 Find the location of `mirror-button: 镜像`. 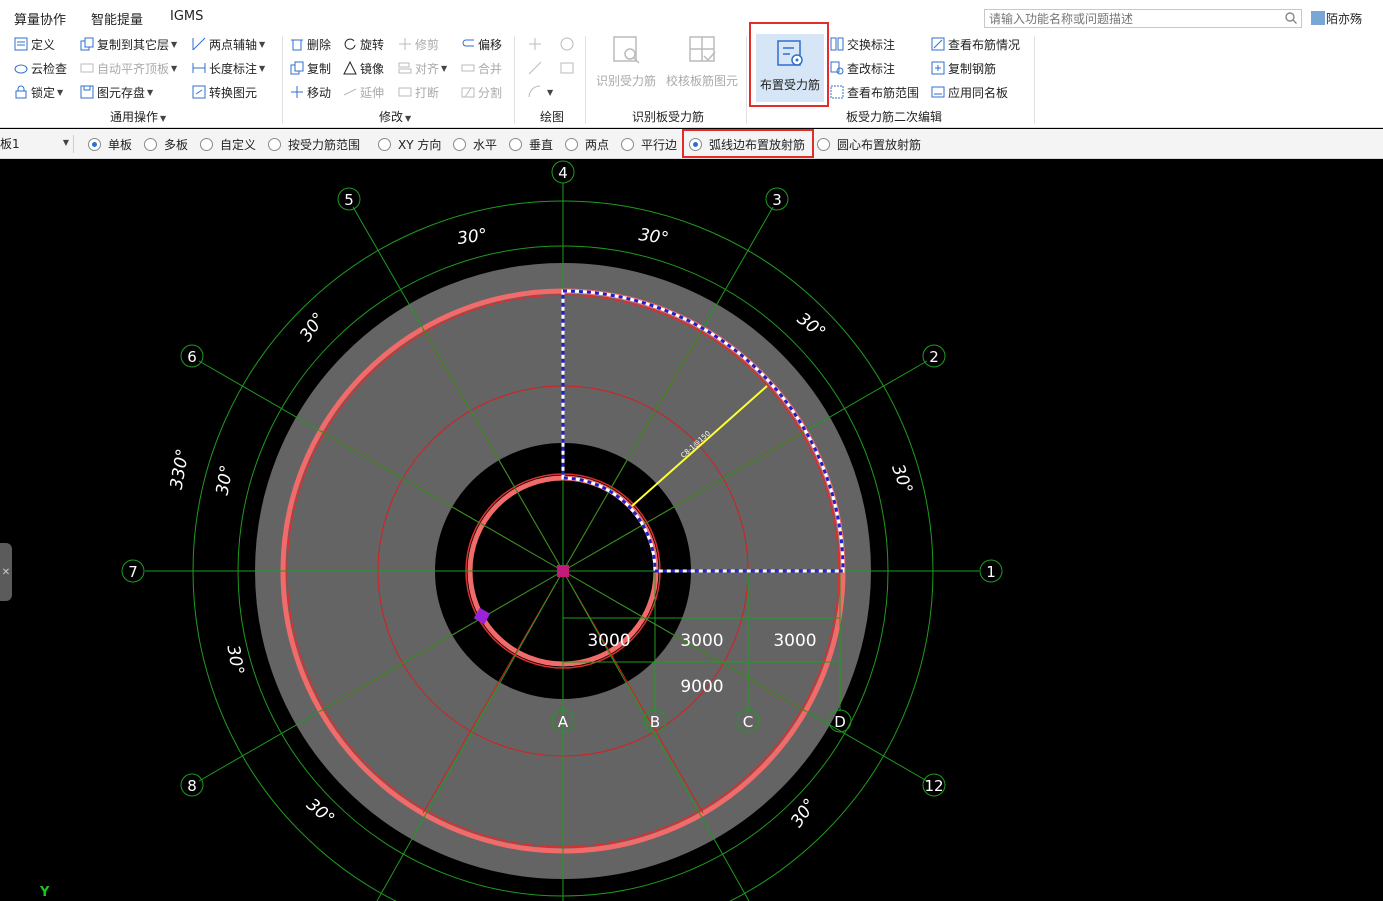

mirror-button: 镜像 is located at coordinates (363, 68).